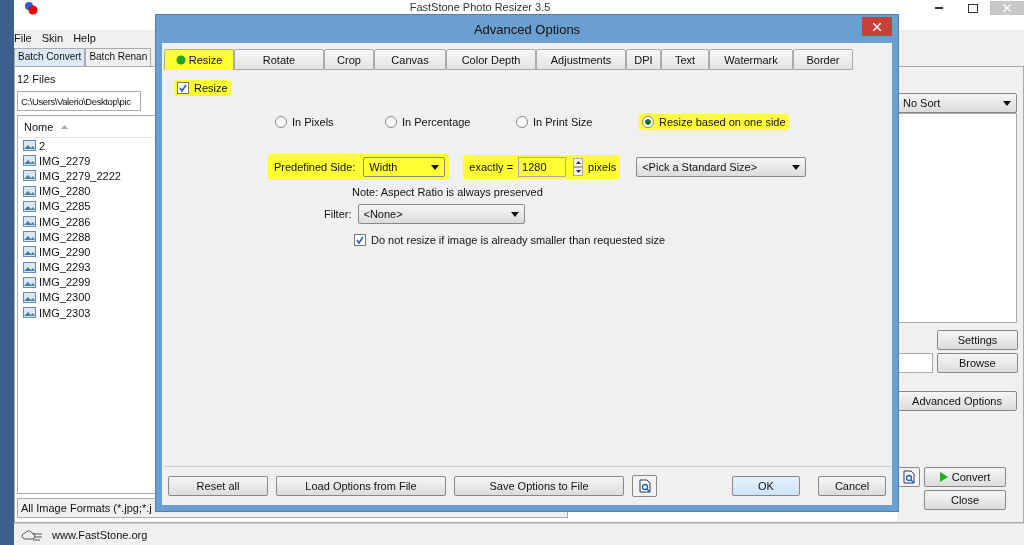  Describe the element at coordinates (563, 122) in the screenshot. I see `radio-label: In Print Size` at that location.